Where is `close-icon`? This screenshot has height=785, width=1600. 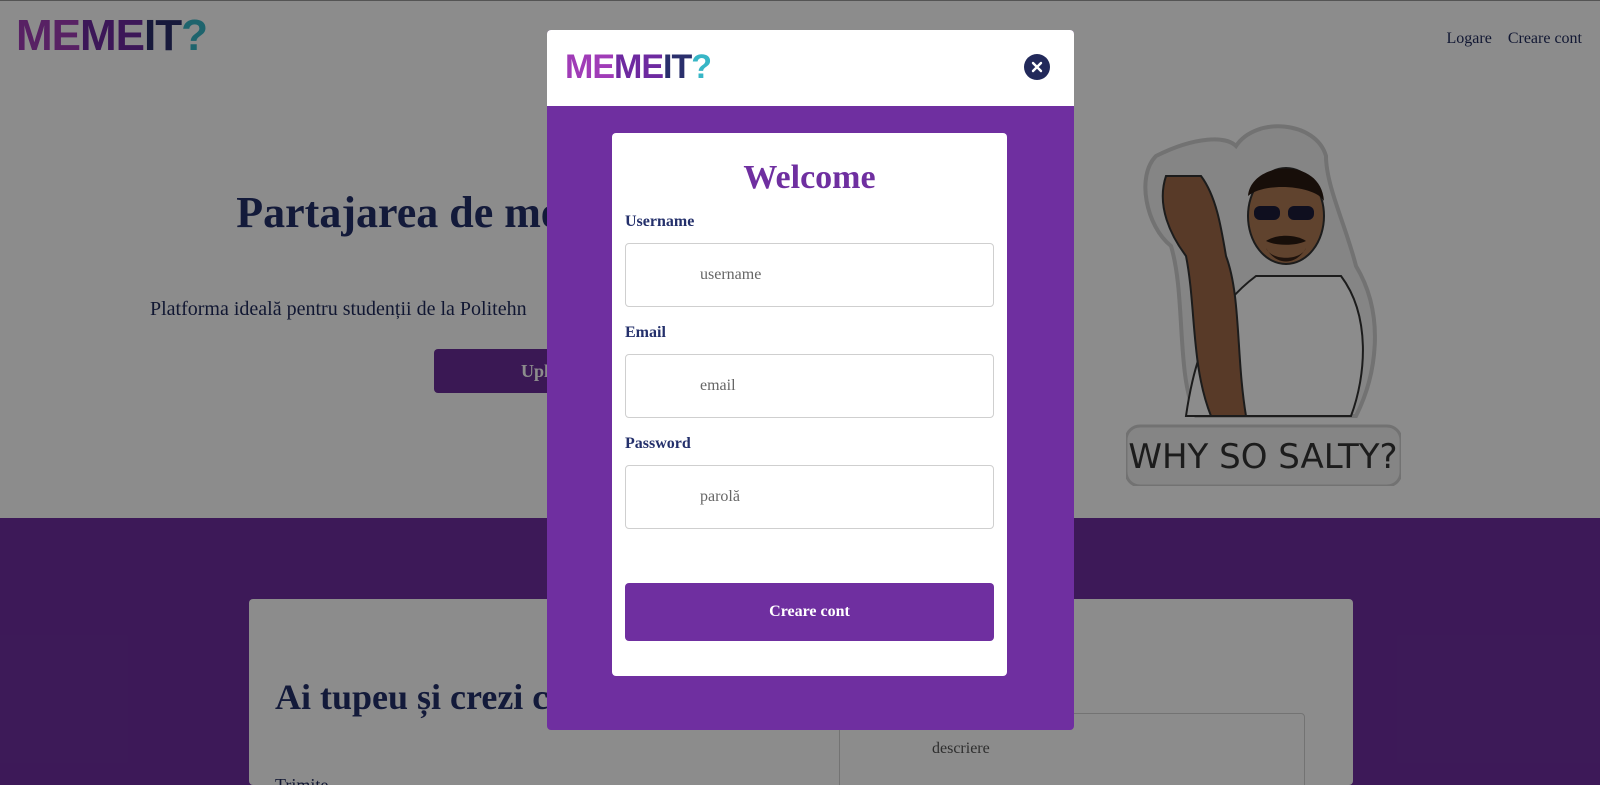
close-icon is located at coordinates (1037, 67).